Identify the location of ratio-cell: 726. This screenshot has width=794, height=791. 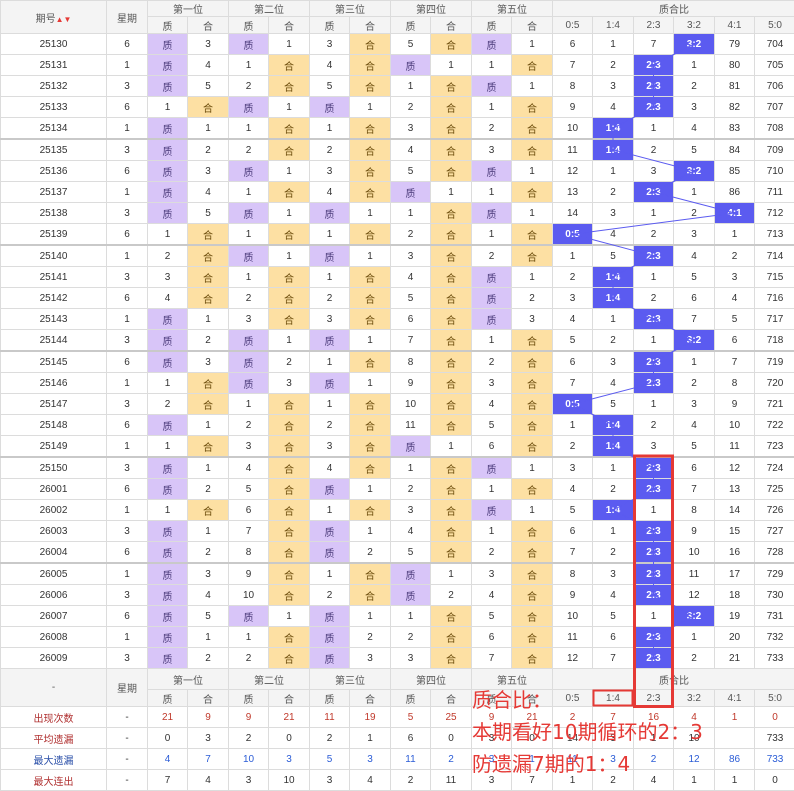
(774, 510).